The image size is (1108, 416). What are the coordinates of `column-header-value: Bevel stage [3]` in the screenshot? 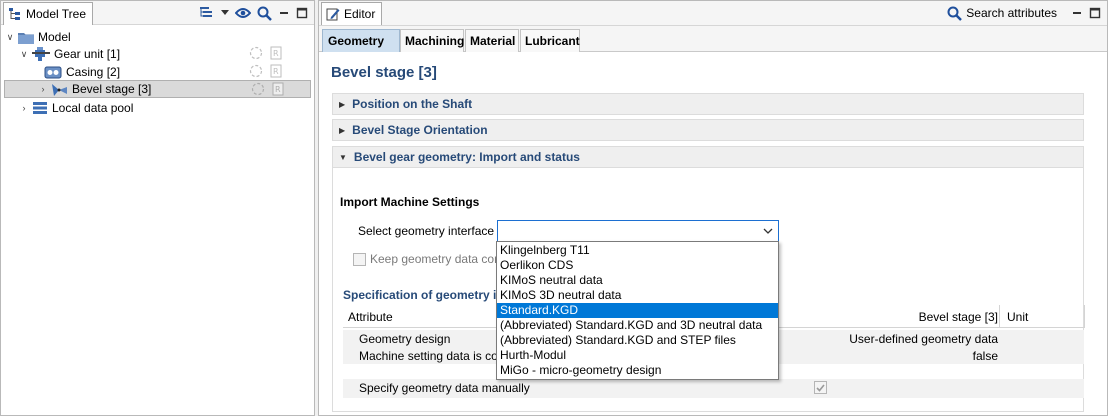 It's located at (958, 317).